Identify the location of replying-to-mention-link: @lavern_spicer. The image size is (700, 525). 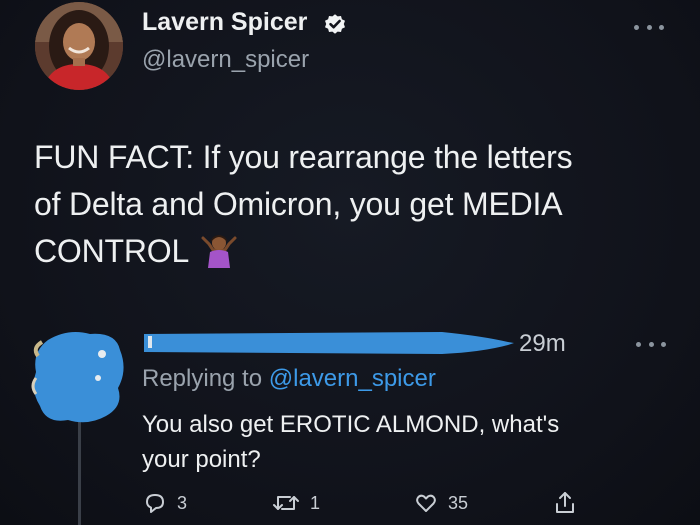
(352, 378).